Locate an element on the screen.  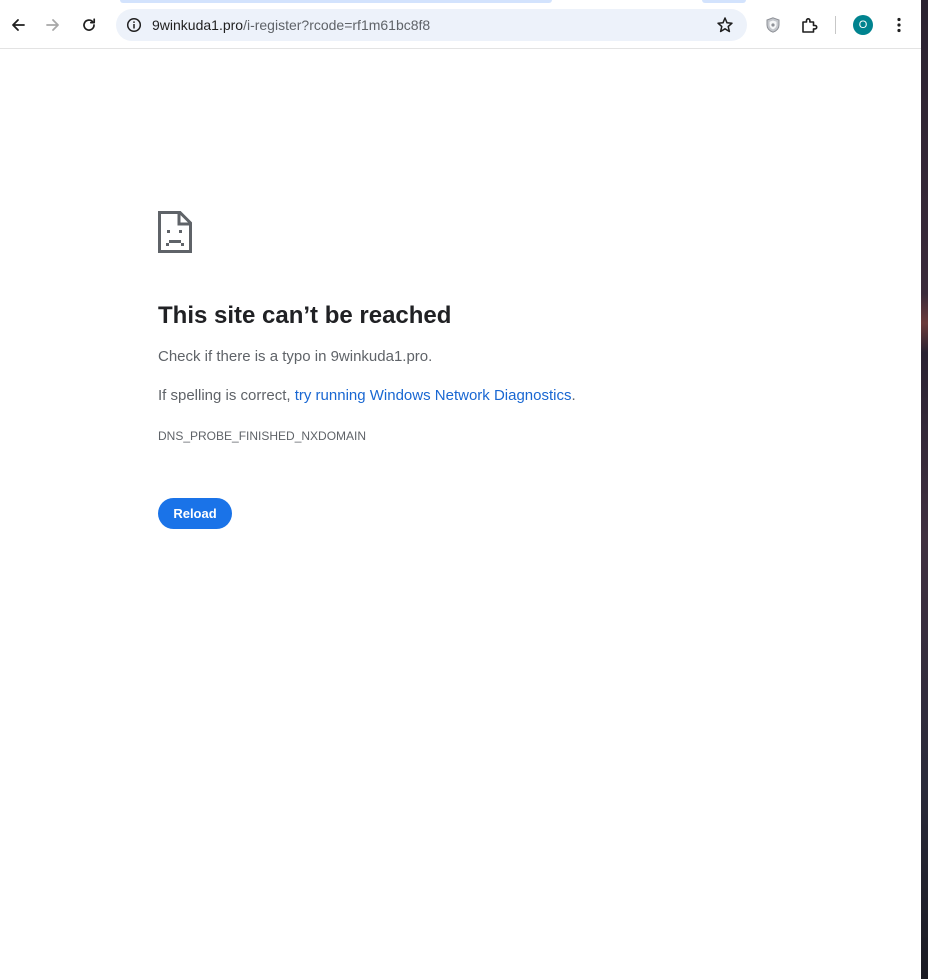
url-path: /i-register?rcode=rf1m61bc8f8 is located at coordinates (337, 25).